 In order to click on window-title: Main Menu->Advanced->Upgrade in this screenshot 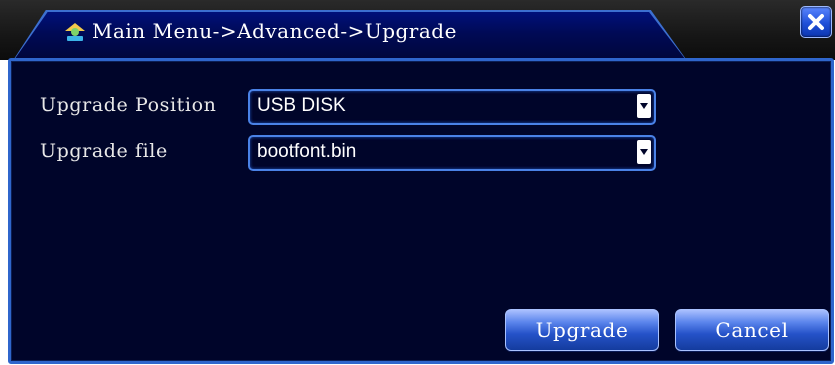, I will do `click(274, 31)`.